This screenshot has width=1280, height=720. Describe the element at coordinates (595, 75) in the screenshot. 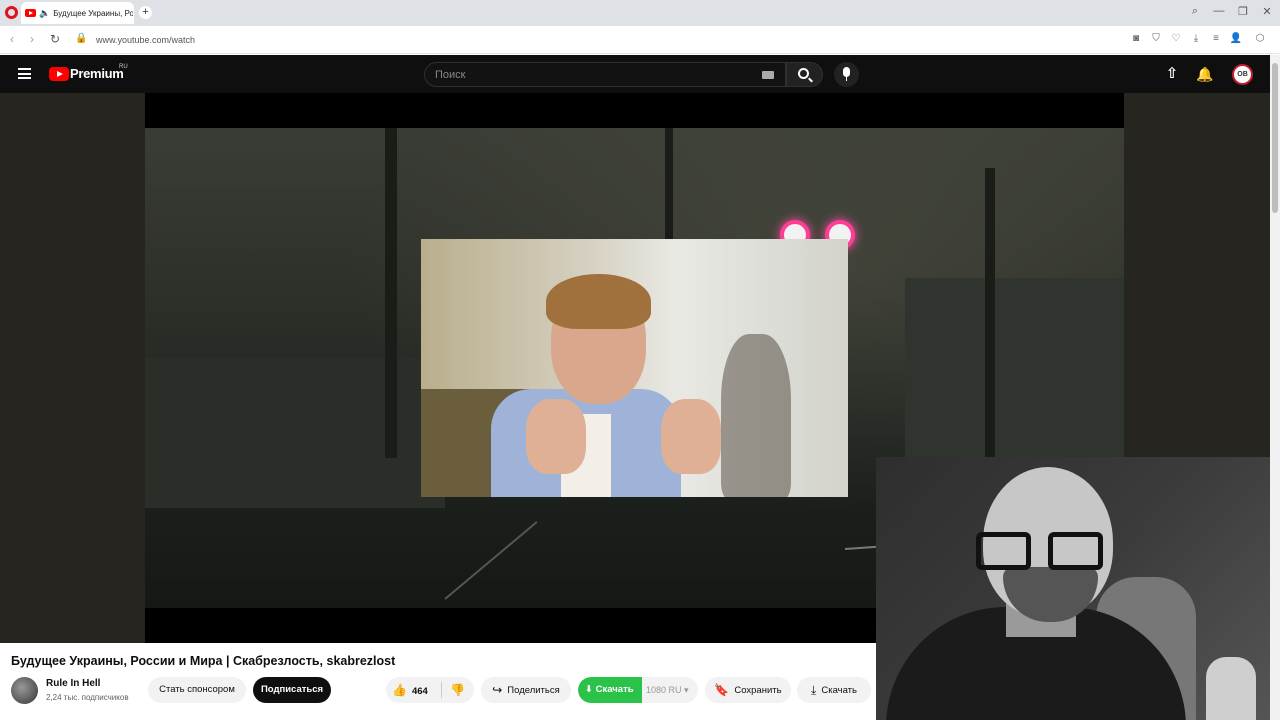

I see `search-input` at that location.